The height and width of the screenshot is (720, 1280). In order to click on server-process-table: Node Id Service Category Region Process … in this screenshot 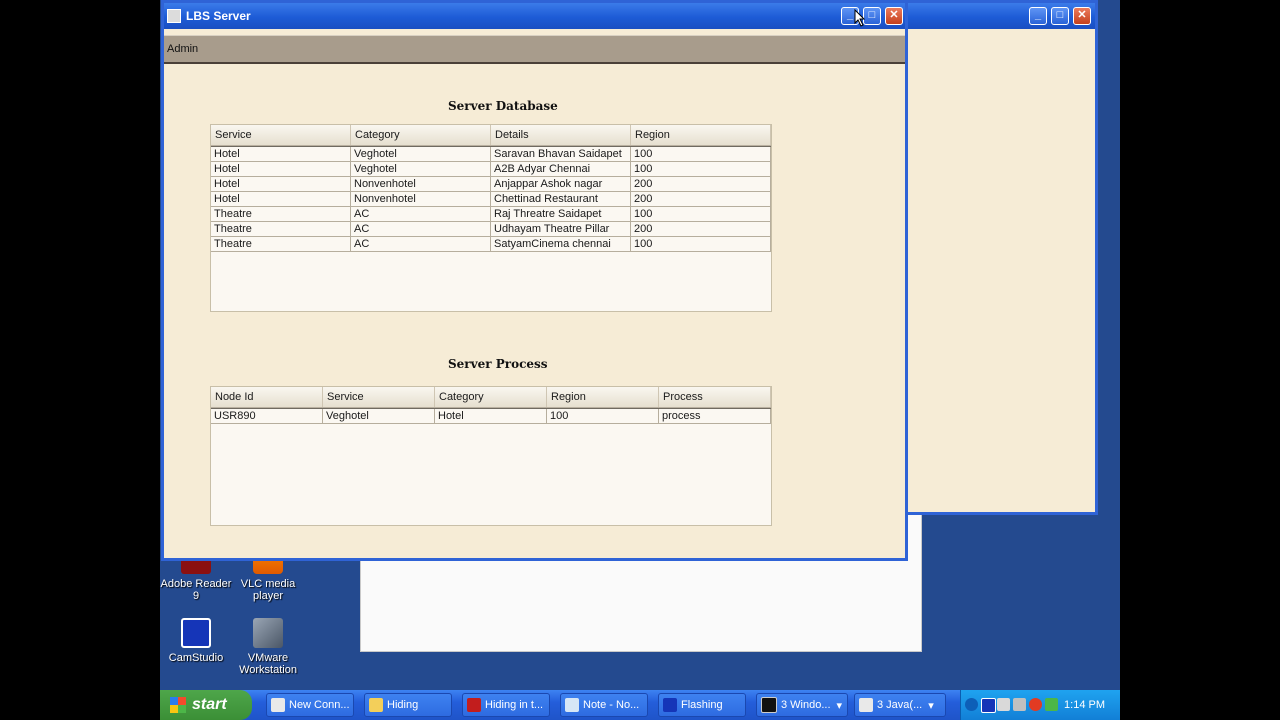, I will do `click(491, 456)`.